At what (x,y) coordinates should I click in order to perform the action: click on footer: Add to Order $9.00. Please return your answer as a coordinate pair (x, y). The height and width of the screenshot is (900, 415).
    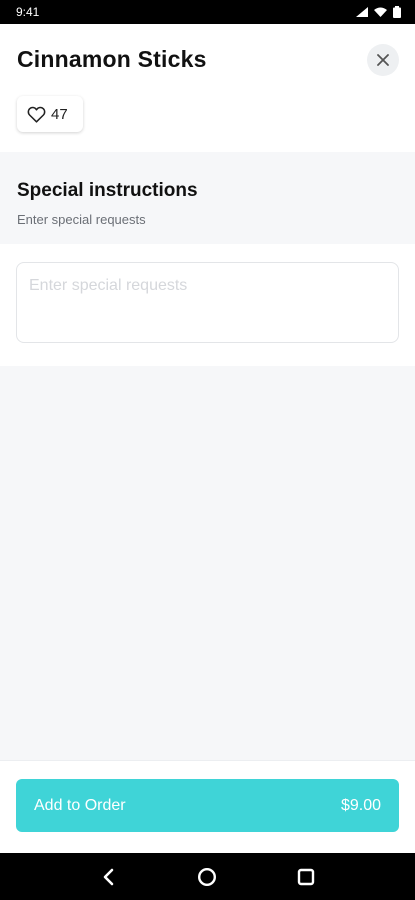
    Looking at the image, I should click on (207, 806).